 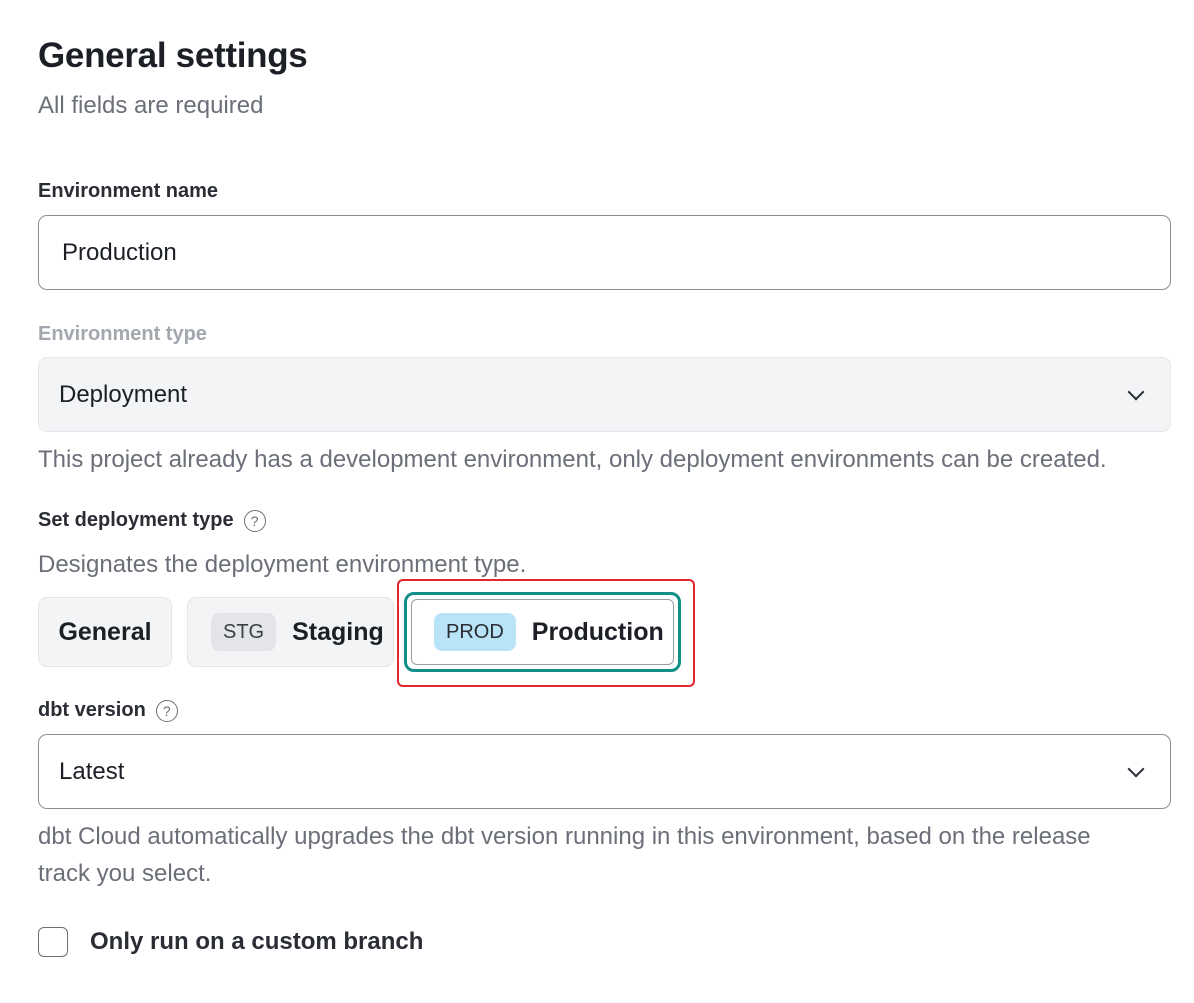 What do you see at coordinates (125, 873) in the screenshot?
I see `dbt-version-helper-line2: track you select.` at bounding box center [125, 873].